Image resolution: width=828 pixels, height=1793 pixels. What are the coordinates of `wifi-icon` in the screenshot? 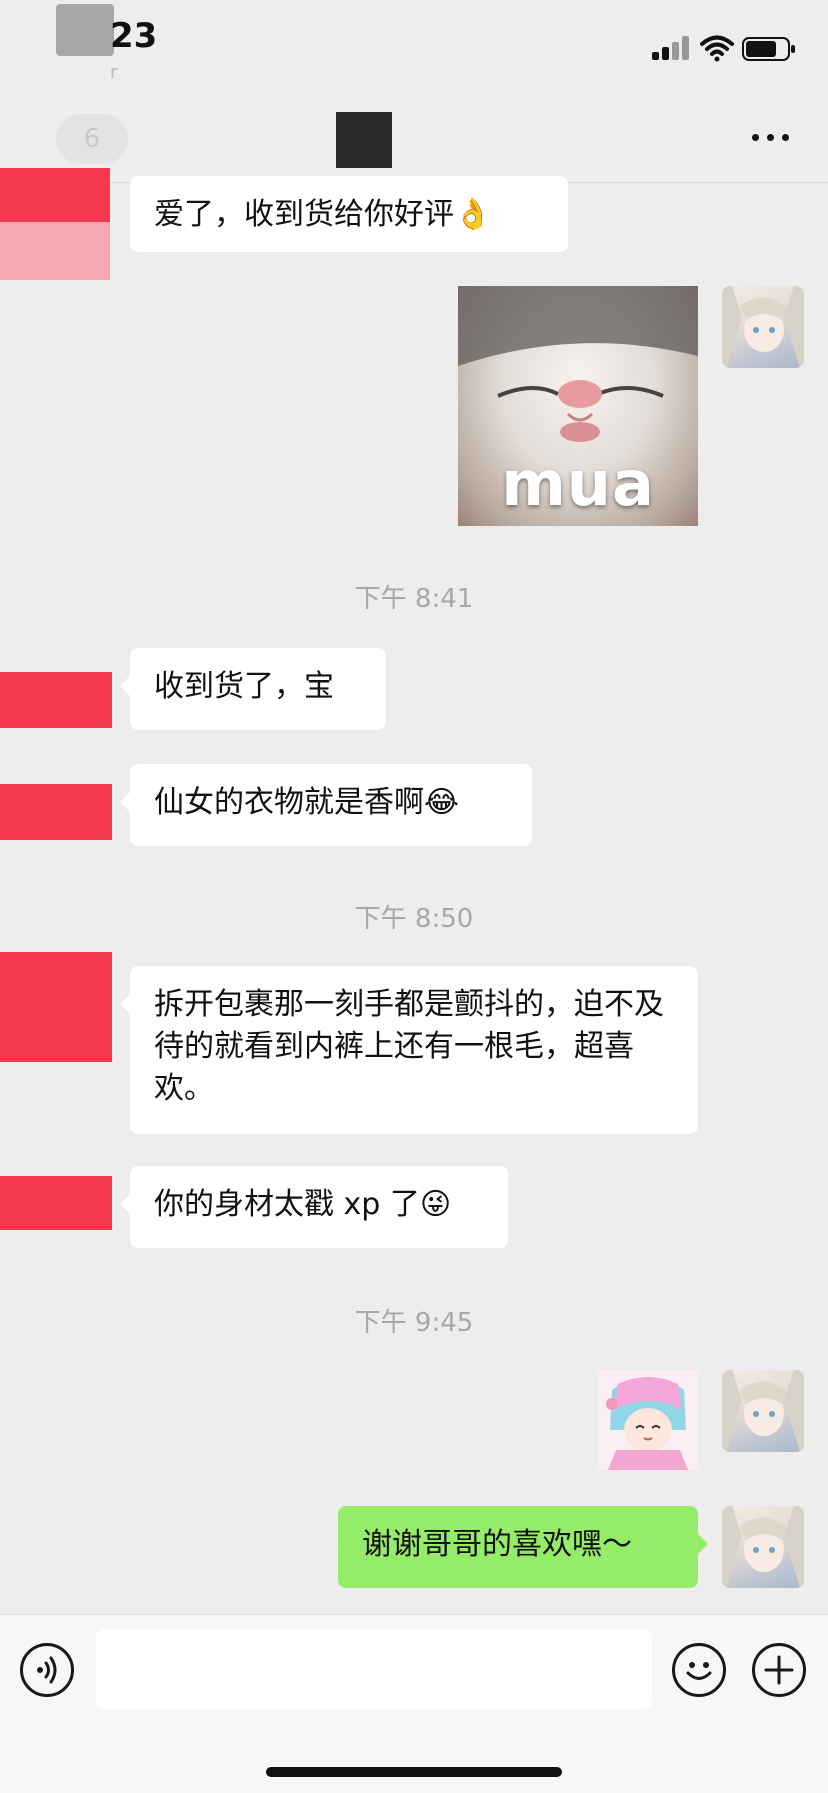 It's located at (717, 48).